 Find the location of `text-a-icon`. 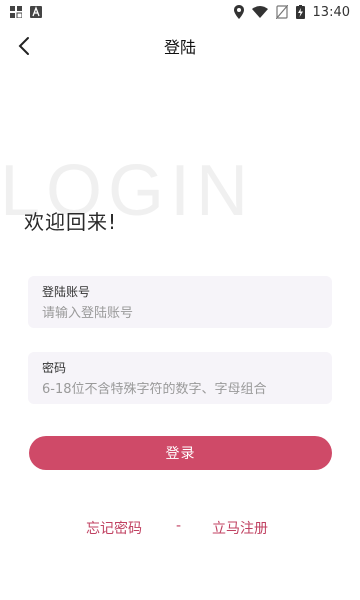

text-a-icon is located at coordinates (36, 12).